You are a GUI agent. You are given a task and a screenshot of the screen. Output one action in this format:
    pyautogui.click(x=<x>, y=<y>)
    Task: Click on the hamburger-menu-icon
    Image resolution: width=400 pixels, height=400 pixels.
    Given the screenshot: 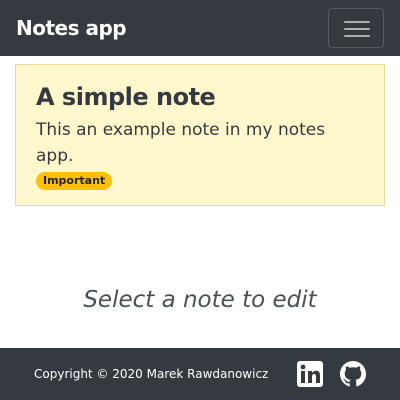 What is the action you would take?
    pyautogui.click(x=357, y=29)
    